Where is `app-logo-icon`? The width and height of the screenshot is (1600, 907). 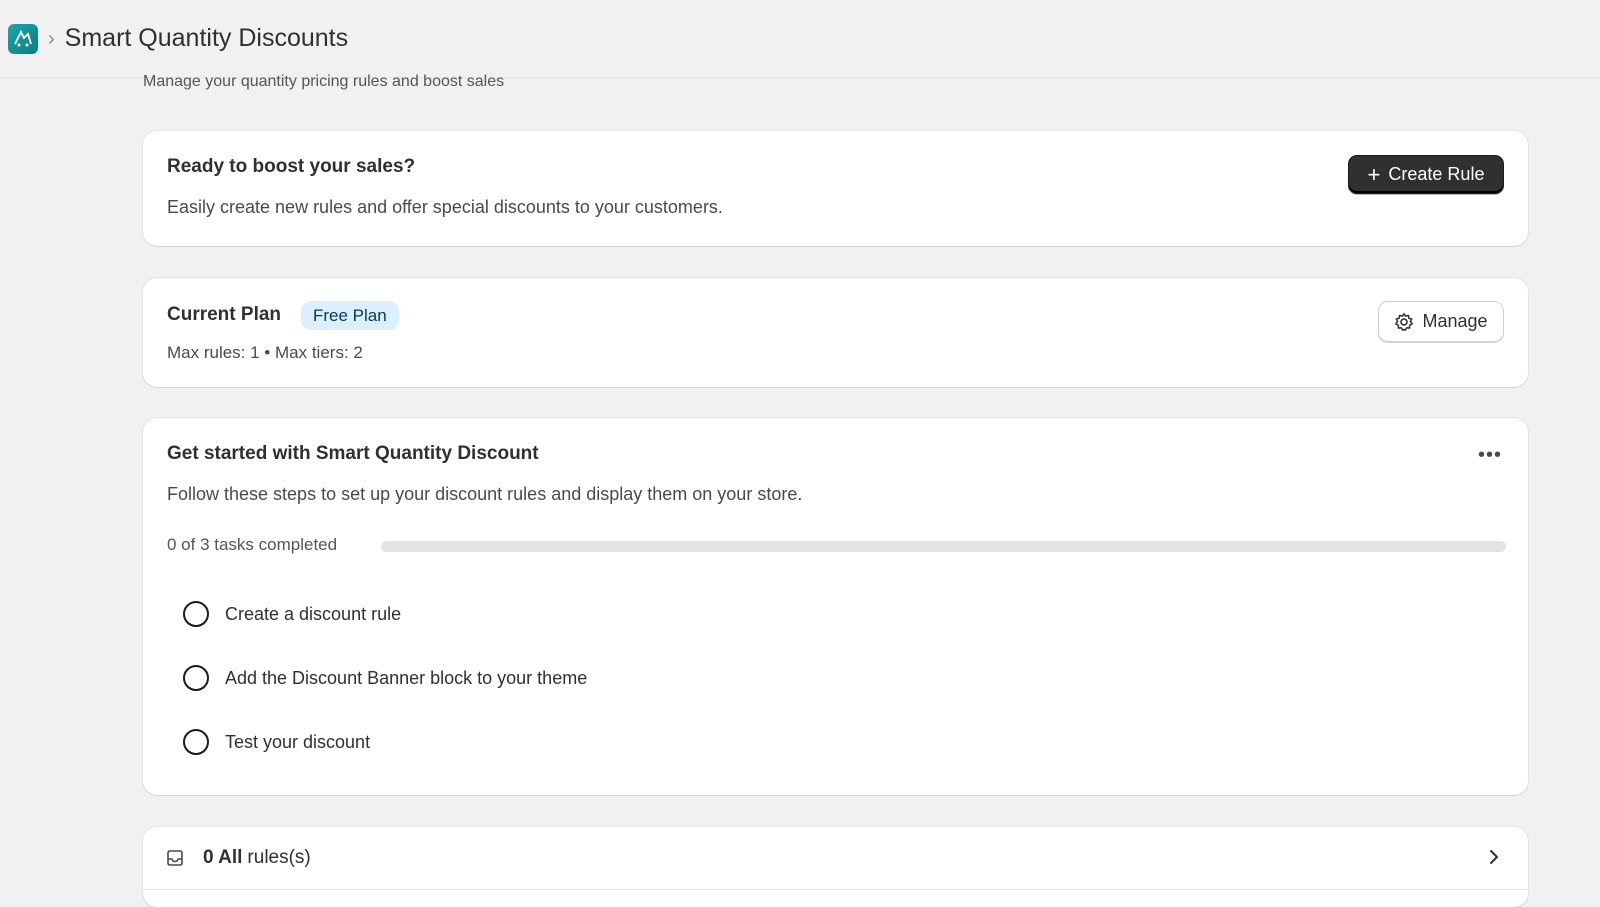
app-logo-icon is located at coordinates (23, 38).